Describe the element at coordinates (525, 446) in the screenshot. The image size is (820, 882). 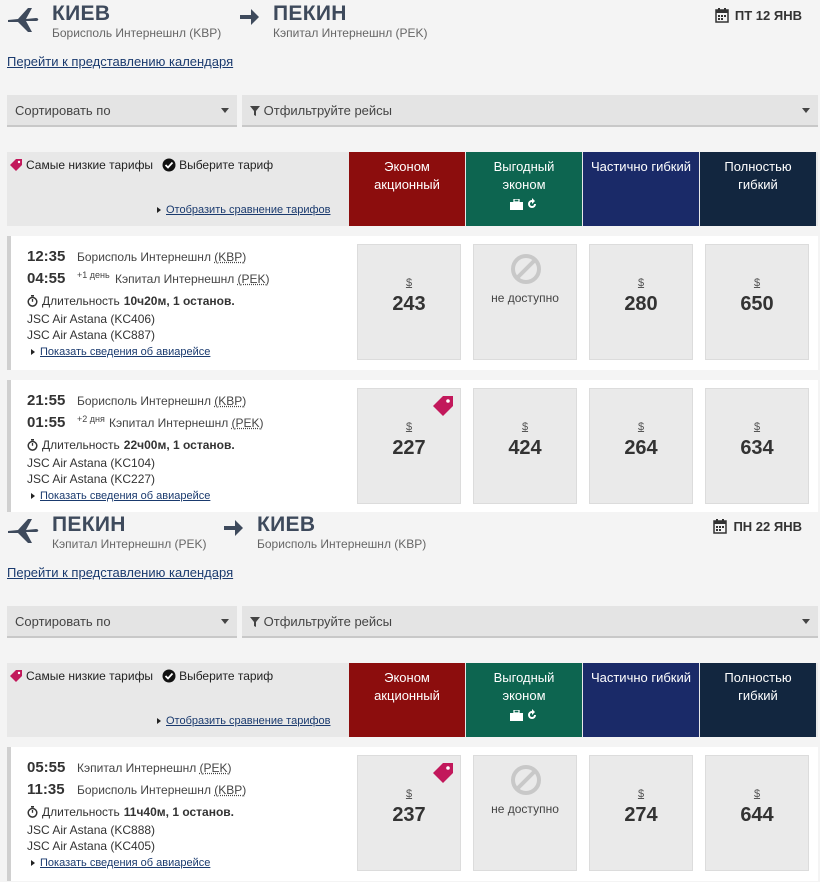
I see `fare-cell-economy-value: $ 424` at that location.